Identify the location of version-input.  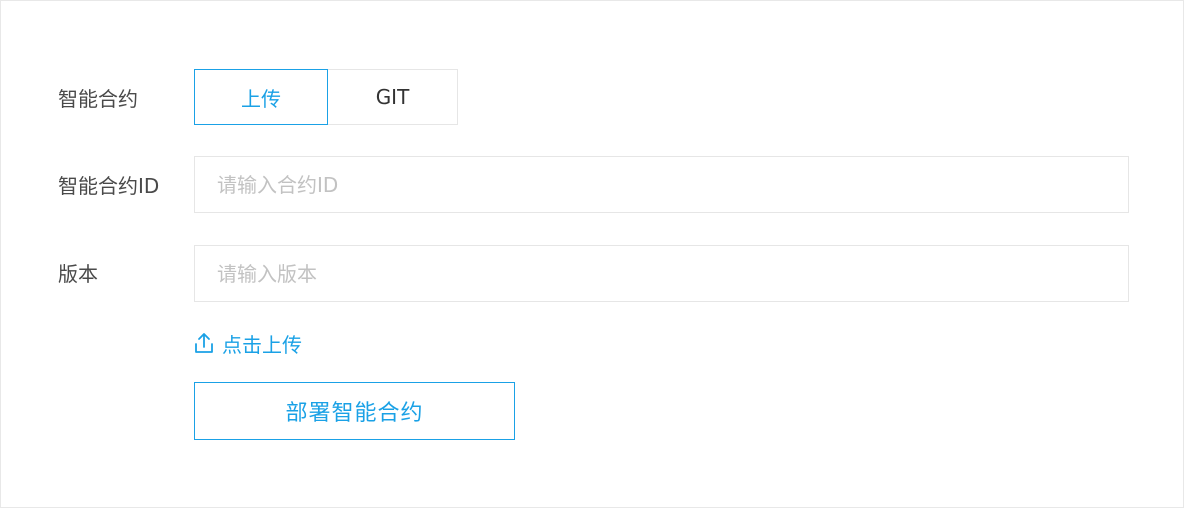
(661, 273).